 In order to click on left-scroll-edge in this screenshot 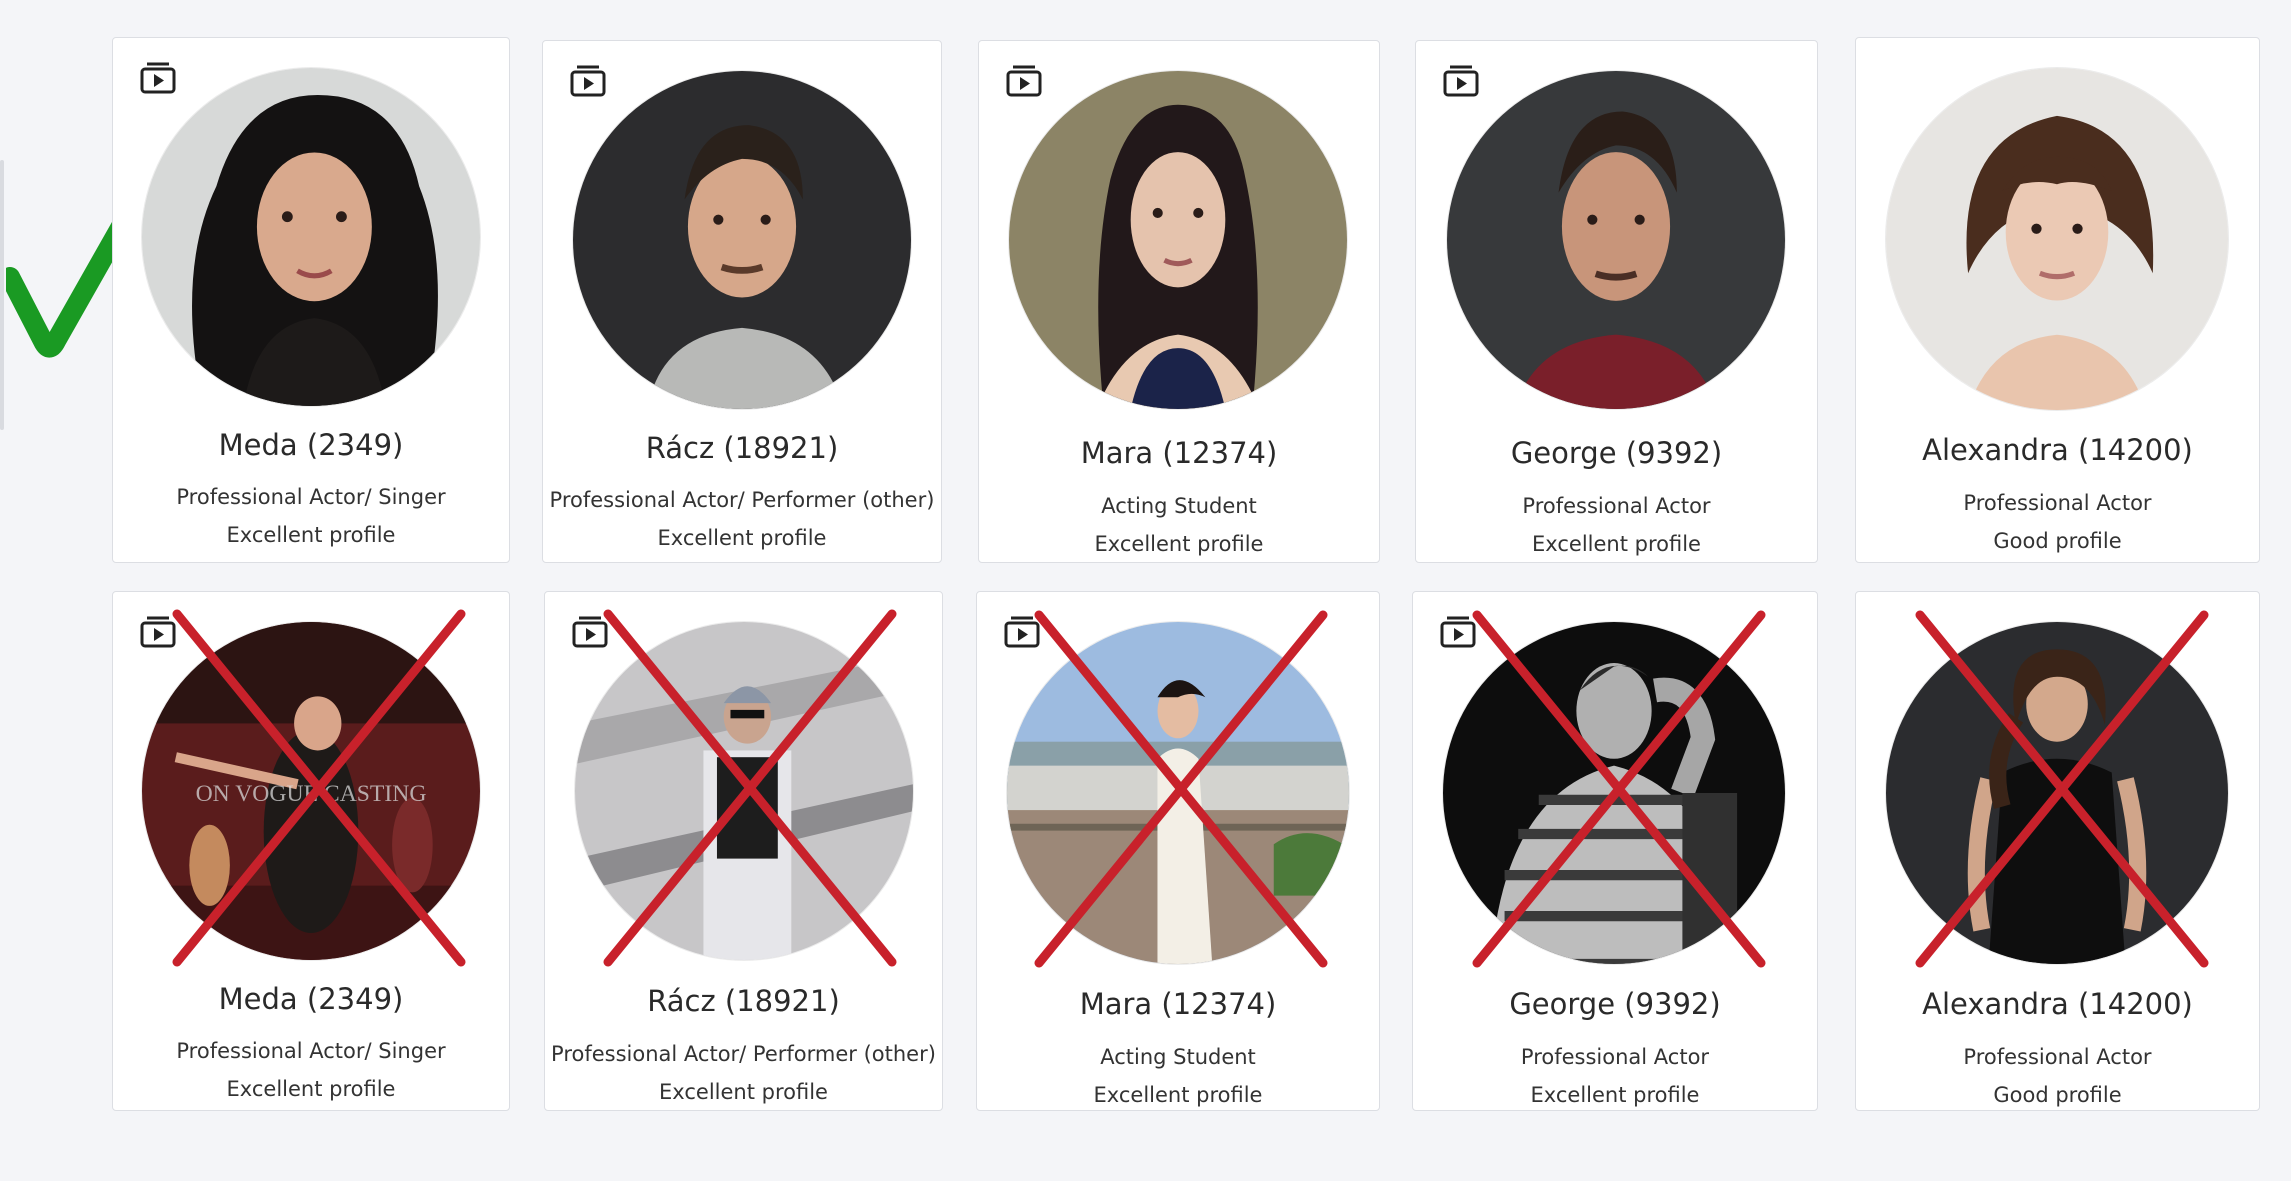, I will do `click(2, 295)`.